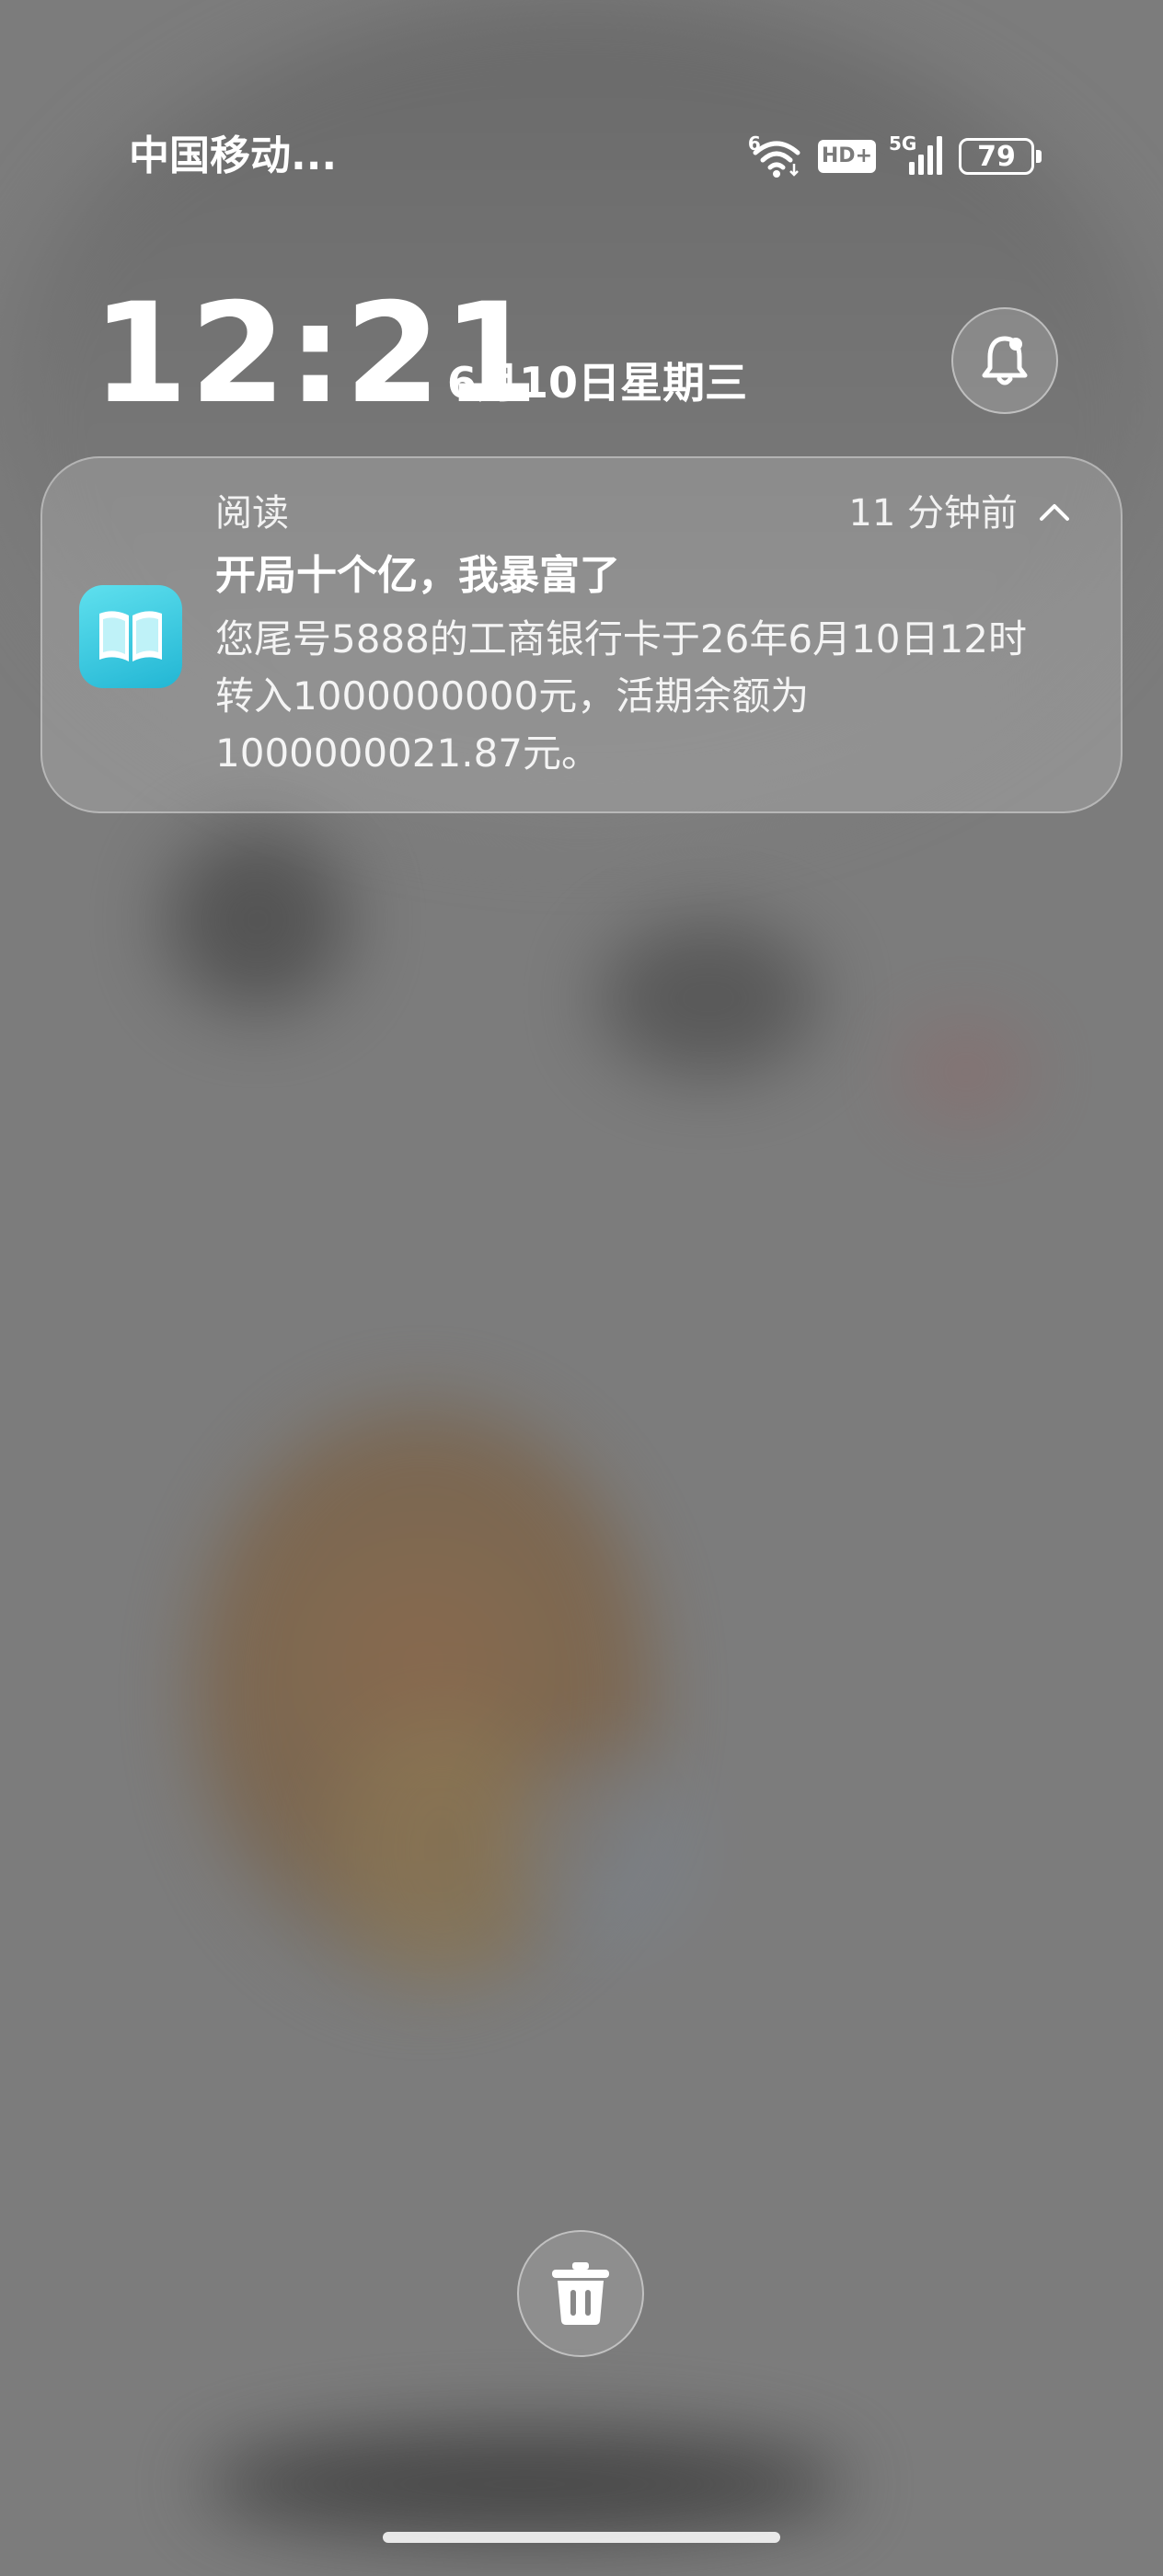  What do you see at coordinates (903, 143) in the screenshot?
I see `network-type: 5G` at bounding box center [903, 143].